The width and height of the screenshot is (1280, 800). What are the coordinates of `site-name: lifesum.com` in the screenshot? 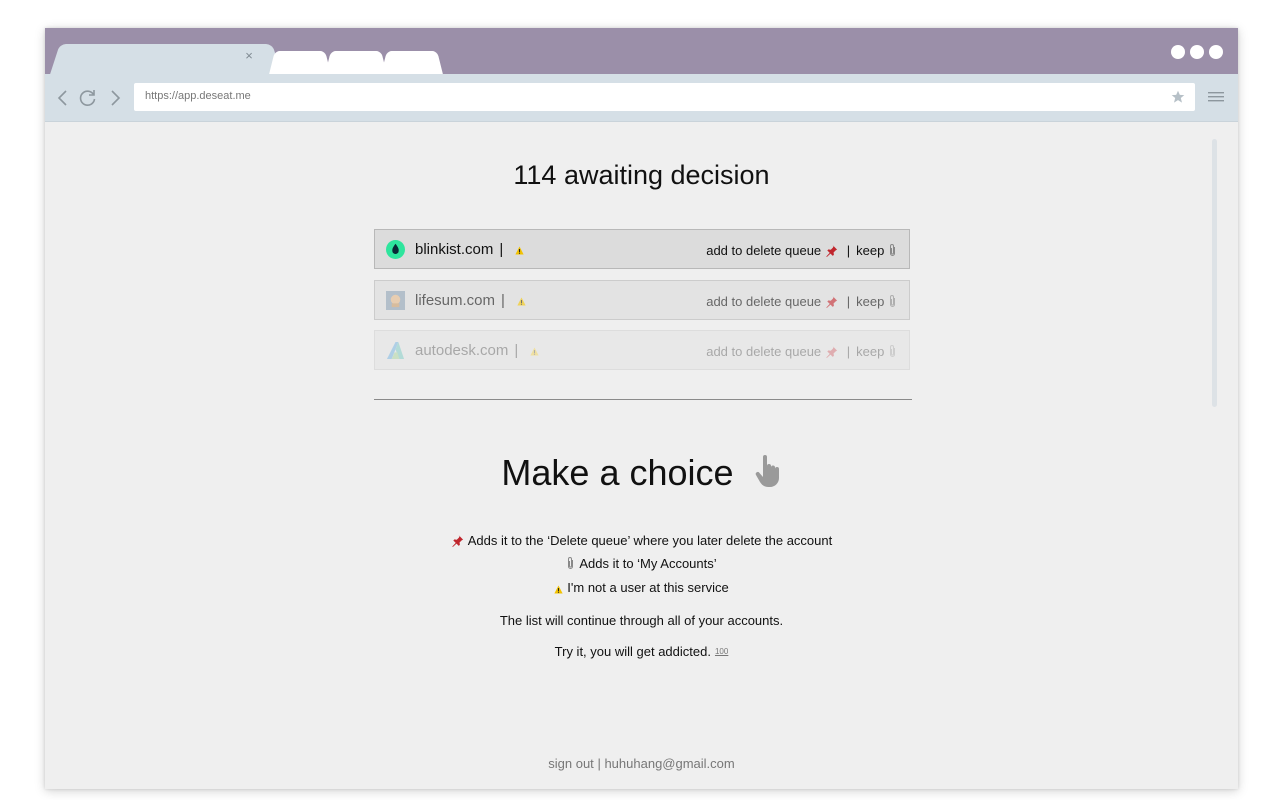 It's located at (455, 300).